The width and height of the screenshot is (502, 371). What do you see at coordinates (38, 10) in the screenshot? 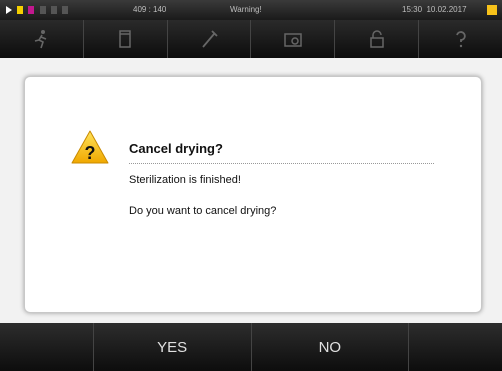
I see `status-icons` at bounding box center [38, 10].